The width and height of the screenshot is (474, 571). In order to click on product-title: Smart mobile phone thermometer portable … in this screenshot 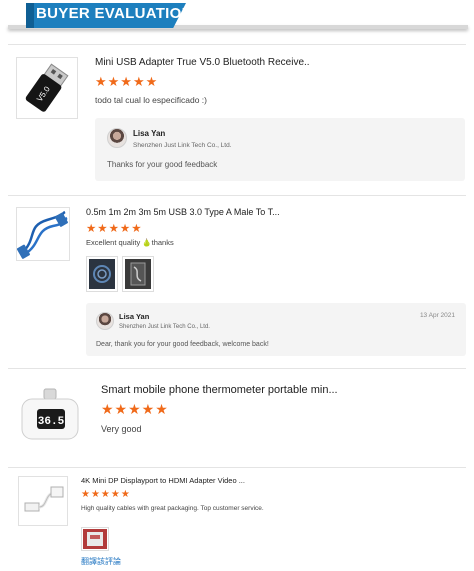, I will do `click(221, 390)`.